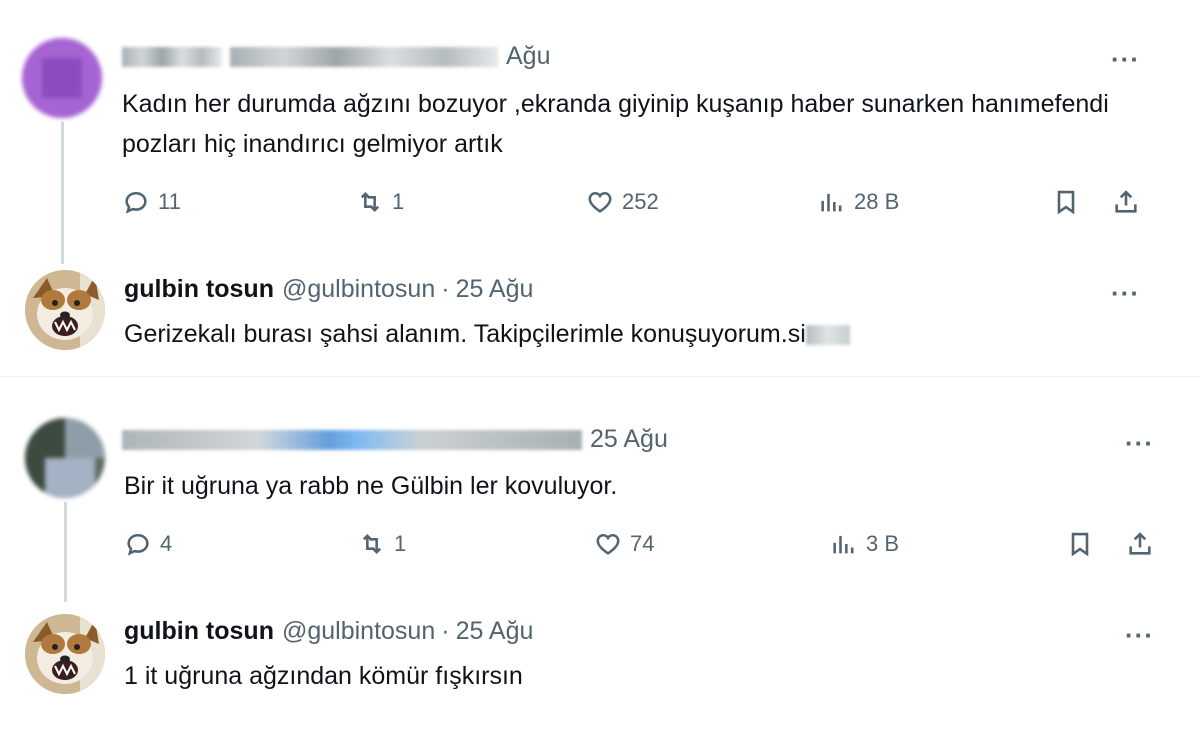 Image resolution: width=1200 pixels, height=749 pixels. I want to click on divider, so click(600, 376).